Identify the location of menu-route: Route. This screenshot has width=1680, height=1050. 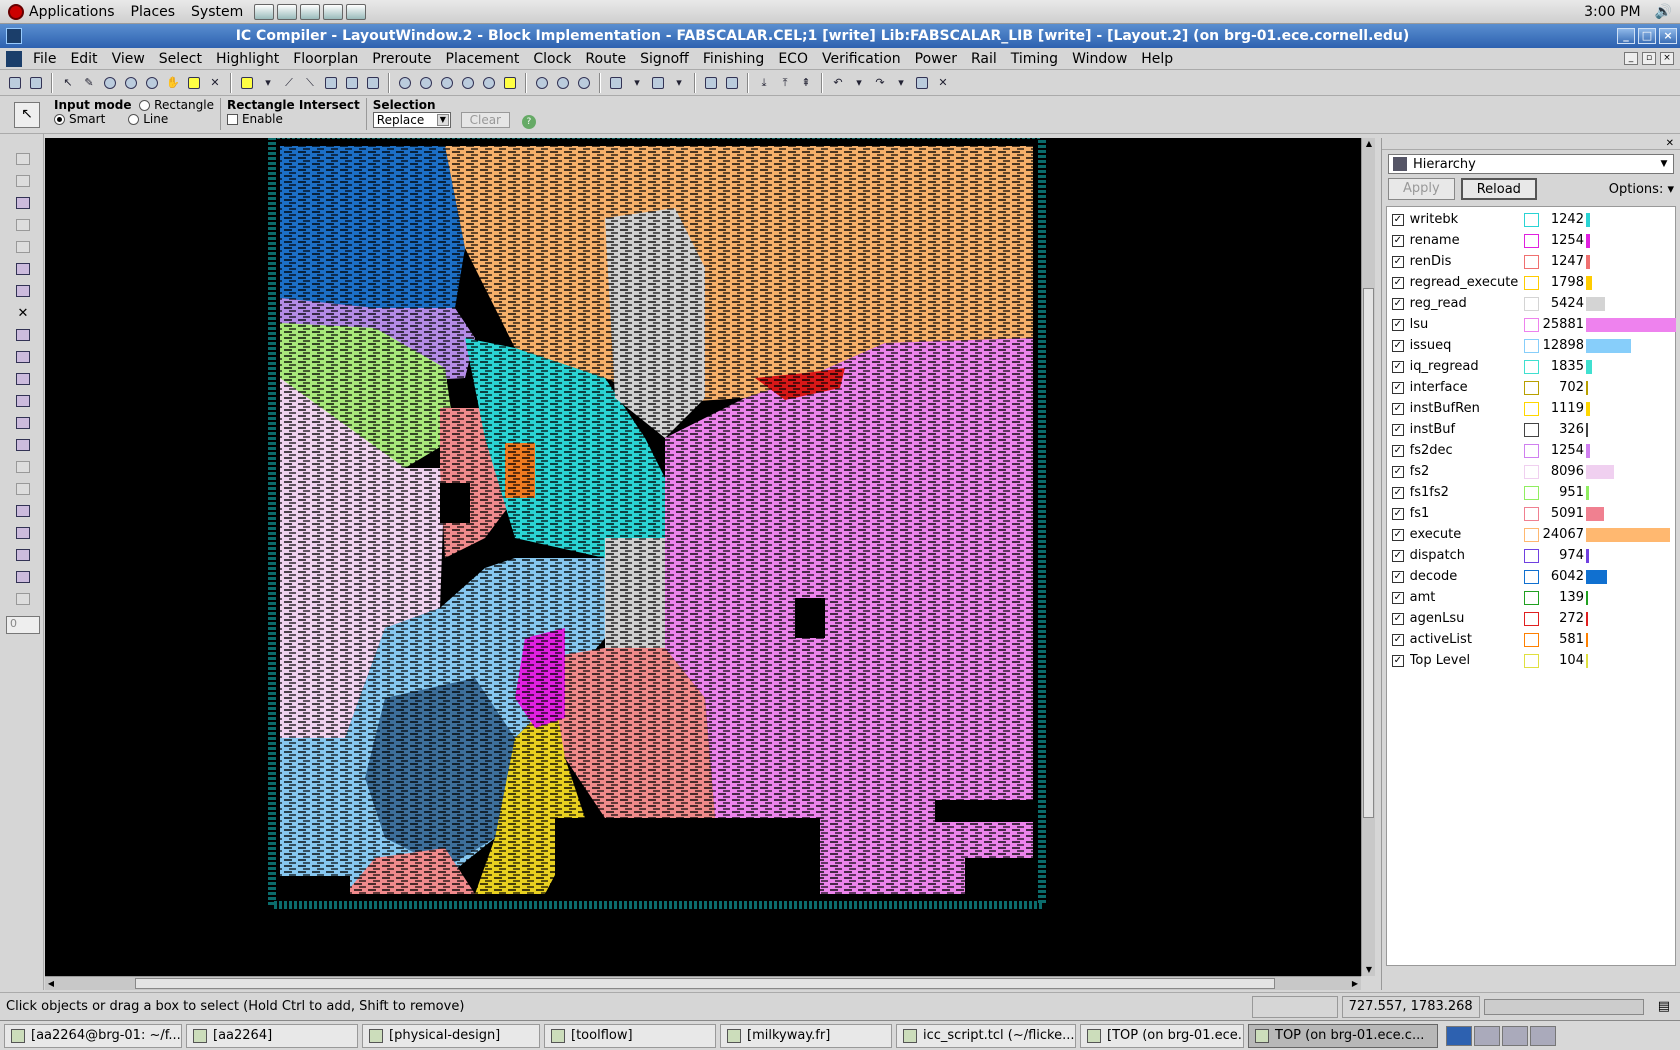
(605, 59).